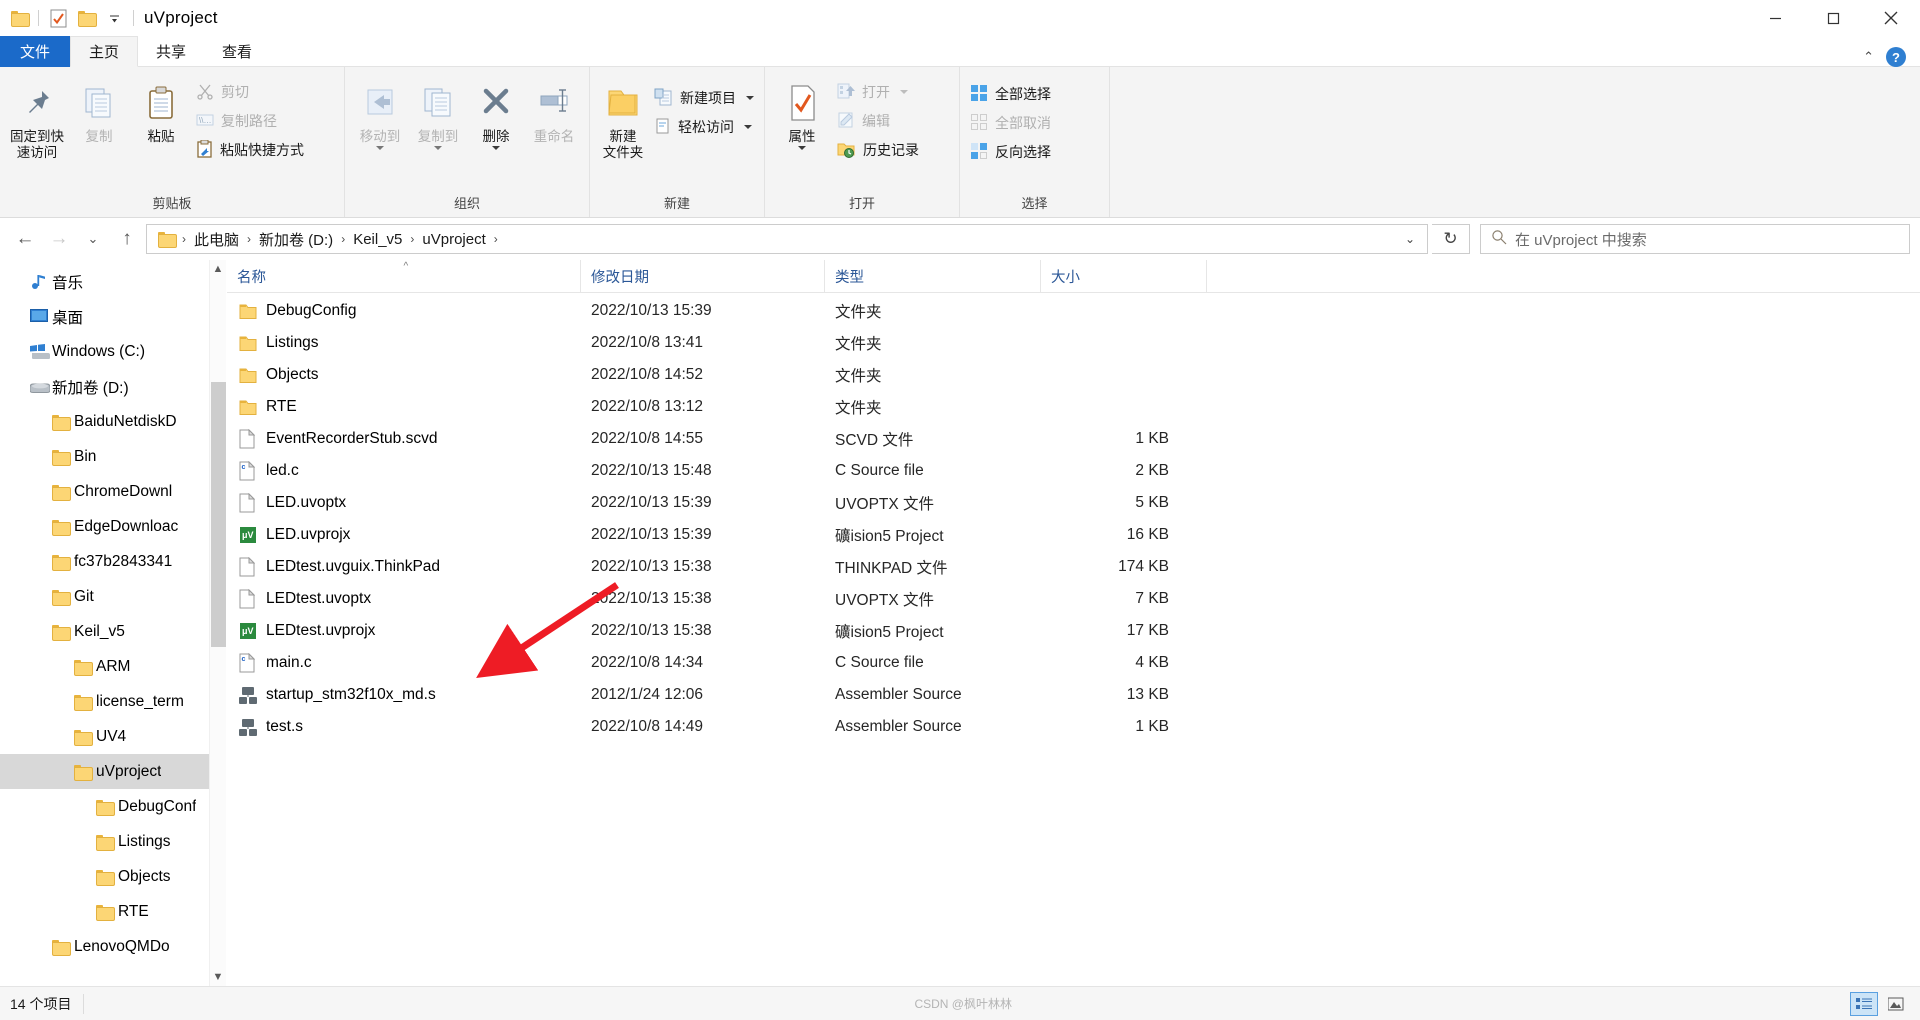 The image size is (1920, 1020). What do you see at coordinates (104, 51) in the screenshot?
I see `tab-home: 主页` at bounding box center [104, 51].